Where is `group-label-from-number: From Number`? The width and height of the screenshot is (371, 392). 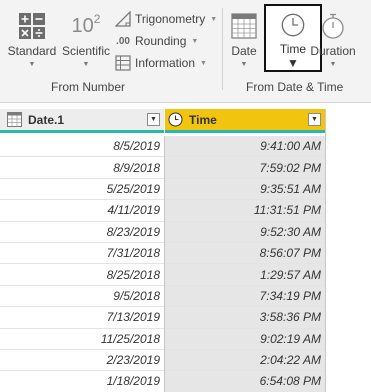 group-label-from-number: From Number is located at coordinates (88, 87).